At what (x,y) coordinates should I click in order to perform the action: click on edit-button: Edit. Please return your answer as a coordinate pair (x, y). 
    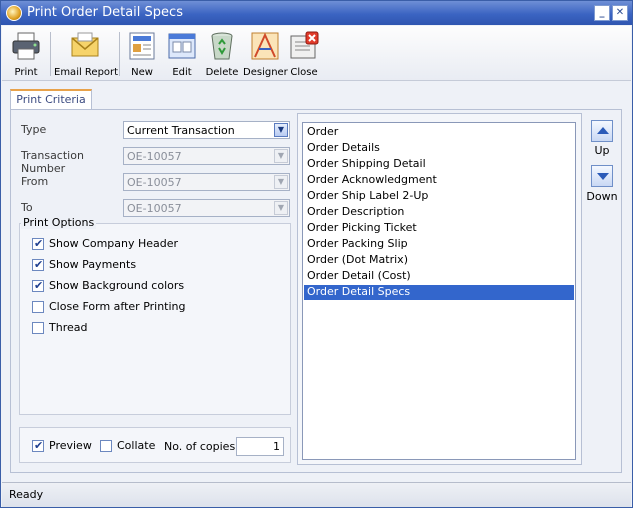
    Looking at the image, I should click on (182, 54).